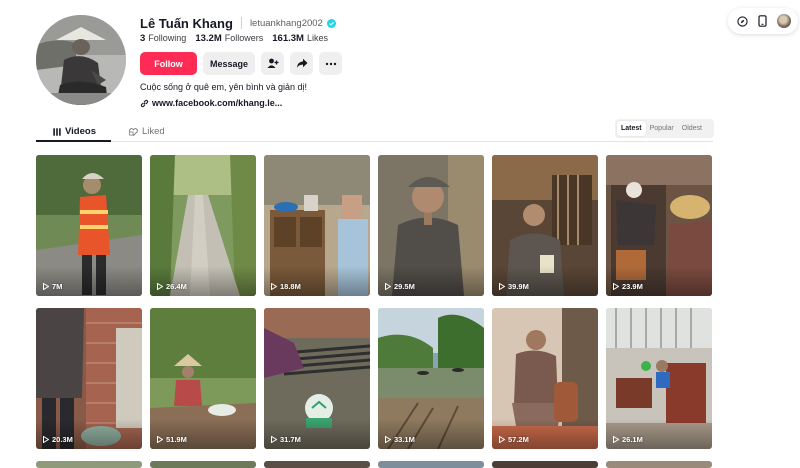  What do you see at coordinates (133, 131) in the screenshot?
I see `liked-heart-icon` at bounding box center [133, 131].